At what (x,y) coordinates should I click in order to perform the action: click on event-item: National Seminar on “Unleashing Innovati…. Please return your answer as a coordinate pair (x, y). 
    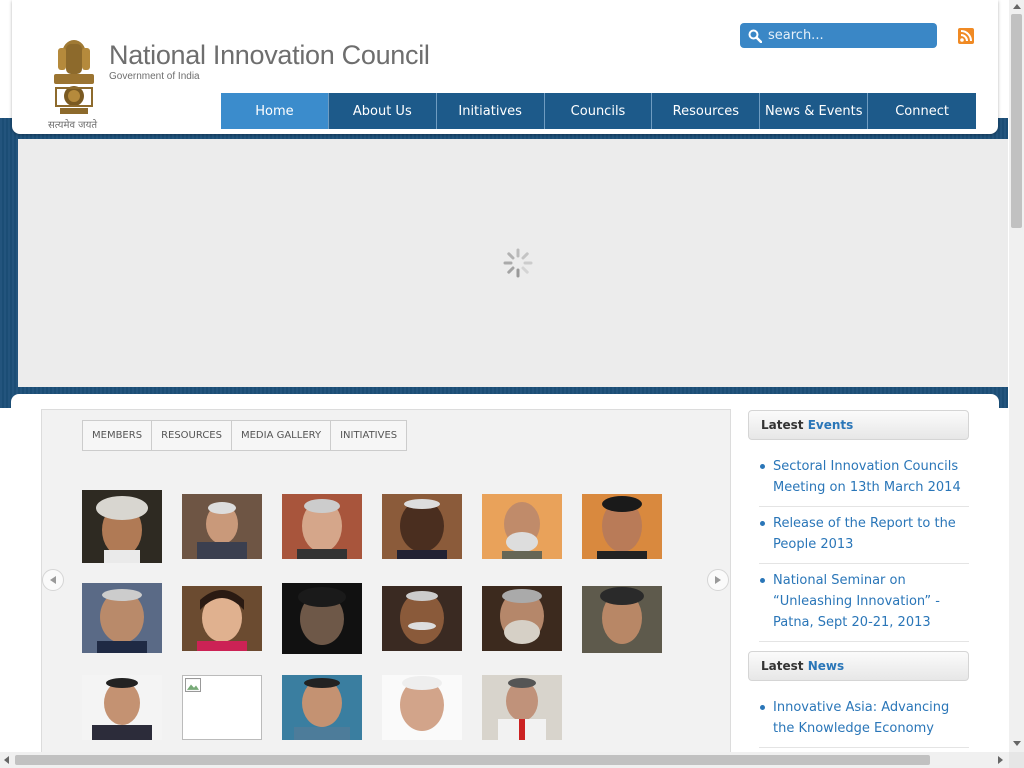
    Looking at the image, I should click on (864, 603).